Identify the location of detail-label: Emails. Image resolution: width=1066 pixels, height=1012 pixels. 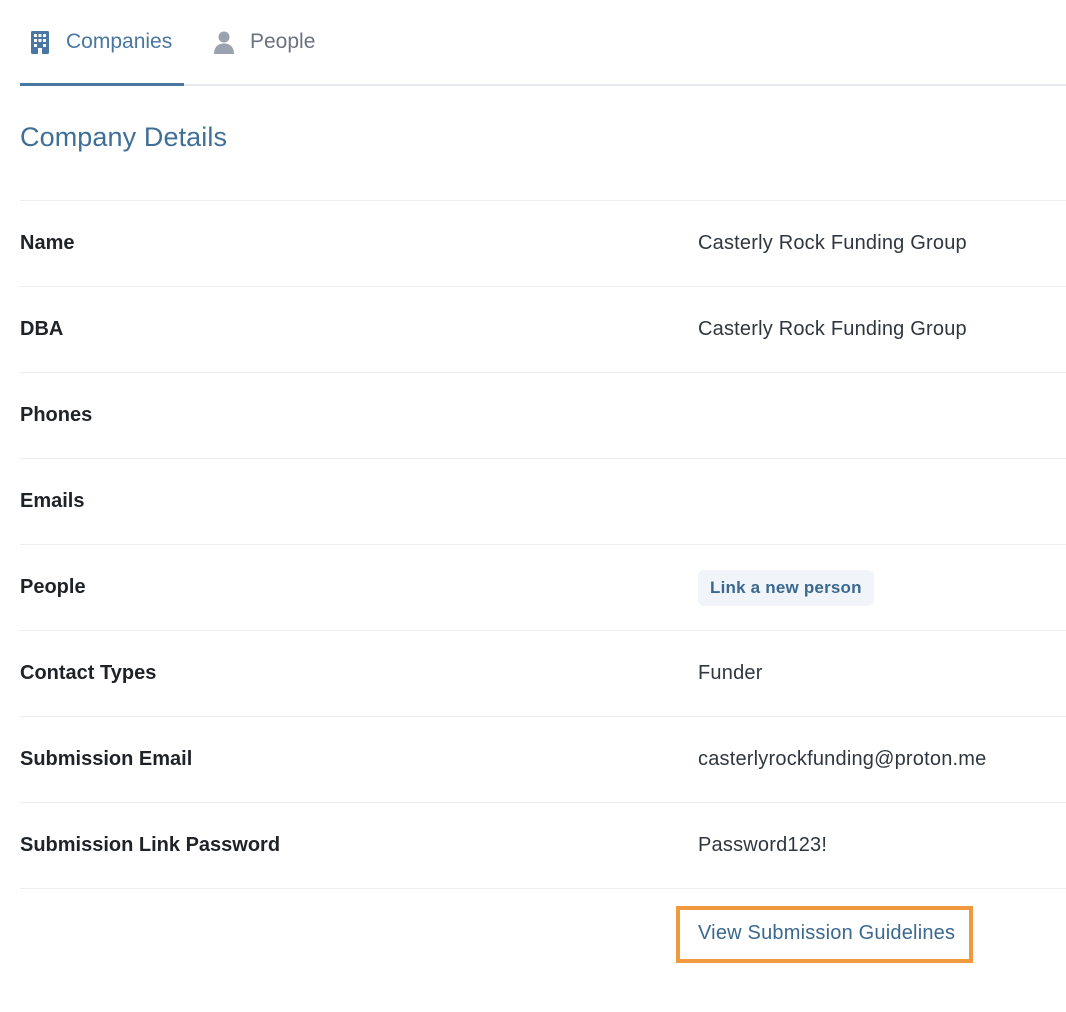
(52, 501).